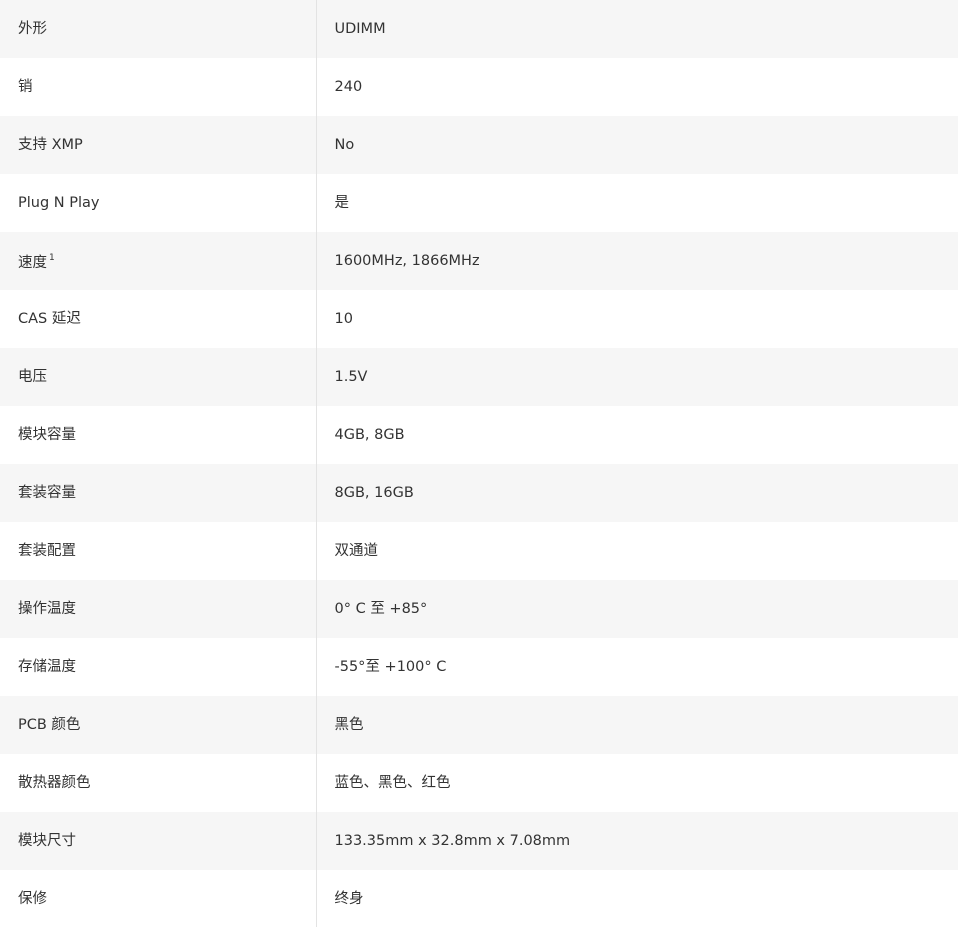 This screenshot has width=958, height=927. Describe the element at coordinates (158, 319) in the screenshot. I see `spec-label: CAS 延迟` at that location.